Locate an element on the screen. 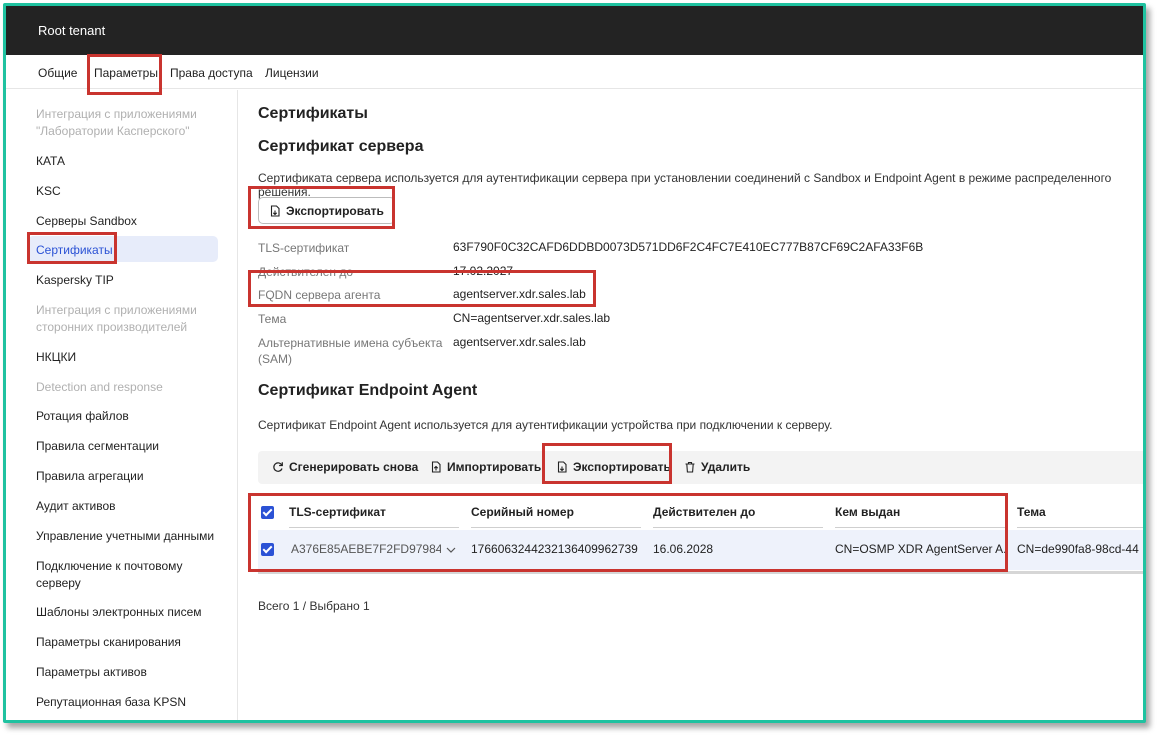 This screenshot has height=735, width=1159. regenerate-button: Сгенерировать снова is located at coordinates (345, 467).